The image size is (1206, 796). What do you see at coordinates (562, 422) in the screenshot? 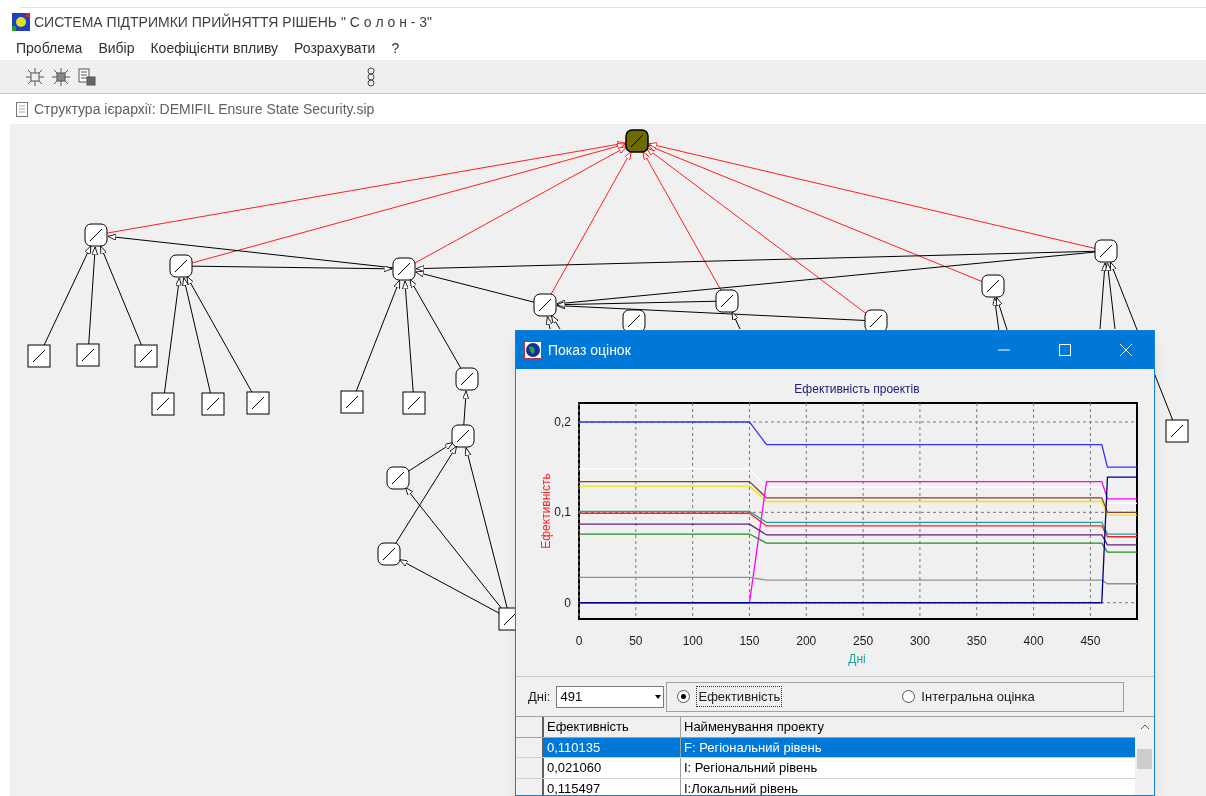
I see `y-tick-label: 0,2` at bounding box center [562, 422].